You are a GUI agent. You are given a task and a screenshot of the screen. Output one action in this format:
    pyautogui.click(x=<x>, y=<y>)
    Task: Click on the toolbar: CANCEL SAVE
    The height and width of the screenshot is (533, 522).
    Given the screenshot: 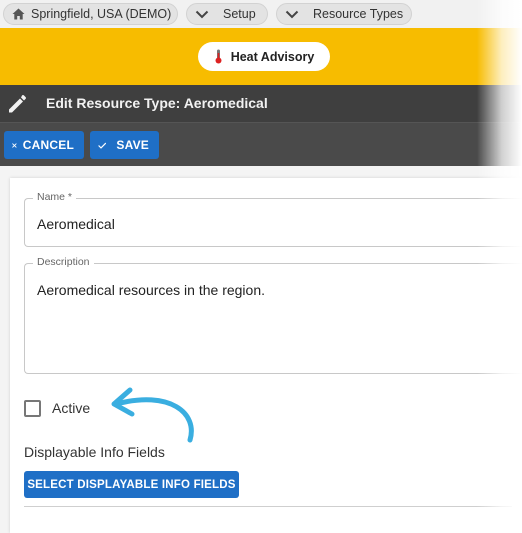 What is the action you would take?
    pyautogui.click(x=261, y=144)
    